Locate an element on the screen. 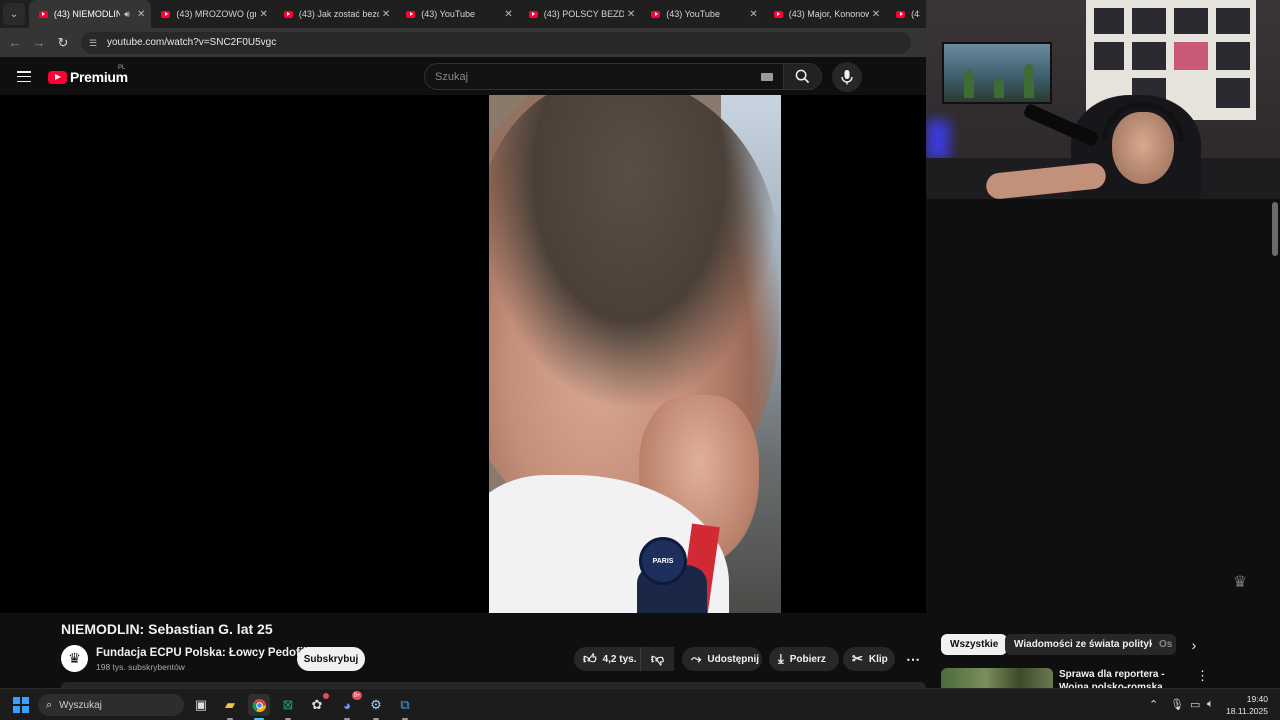 The image size is (1280, 720). chevron-down-icon: ⌄ is located at coordinates (14, 14).